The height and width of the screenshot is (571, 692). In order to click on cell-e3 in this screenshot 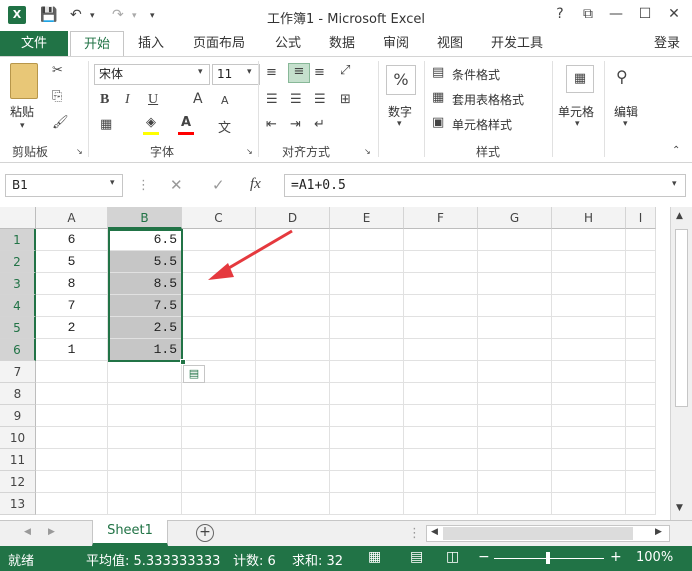, I will do `click(367, 284)`.